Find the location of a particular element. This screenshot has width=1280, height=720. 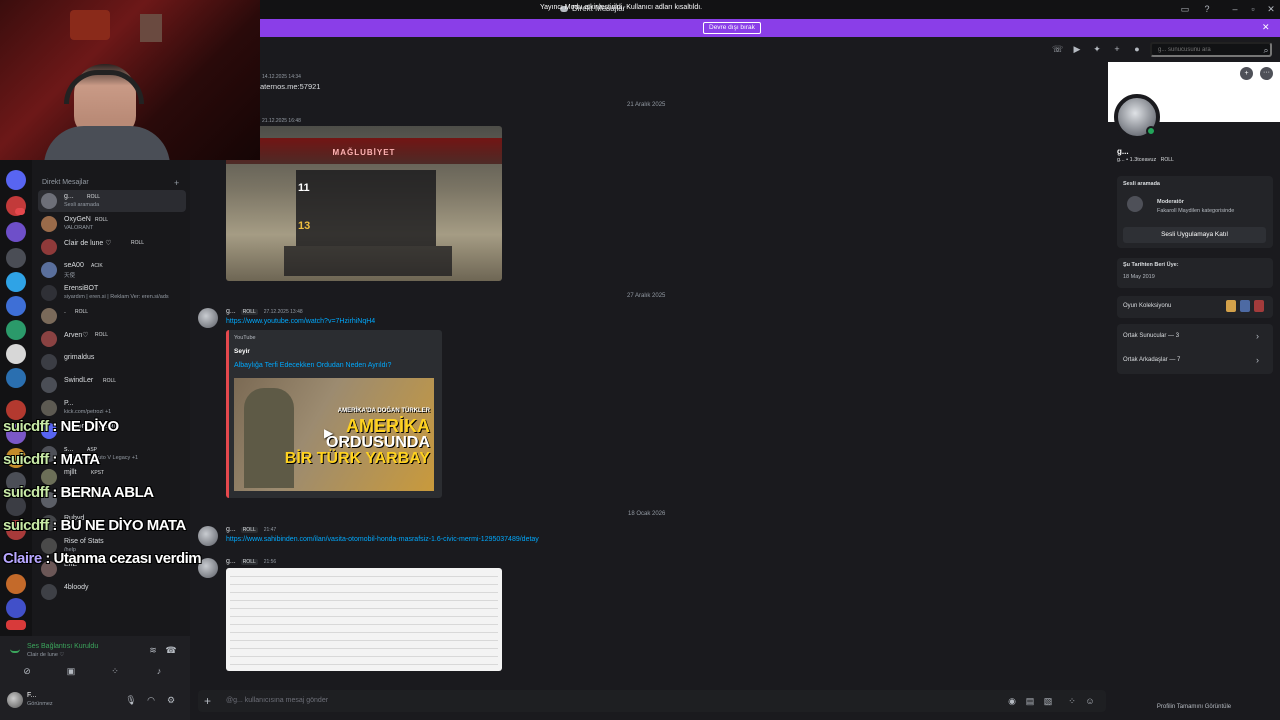

search-input is located at coordinates (1211, 49).